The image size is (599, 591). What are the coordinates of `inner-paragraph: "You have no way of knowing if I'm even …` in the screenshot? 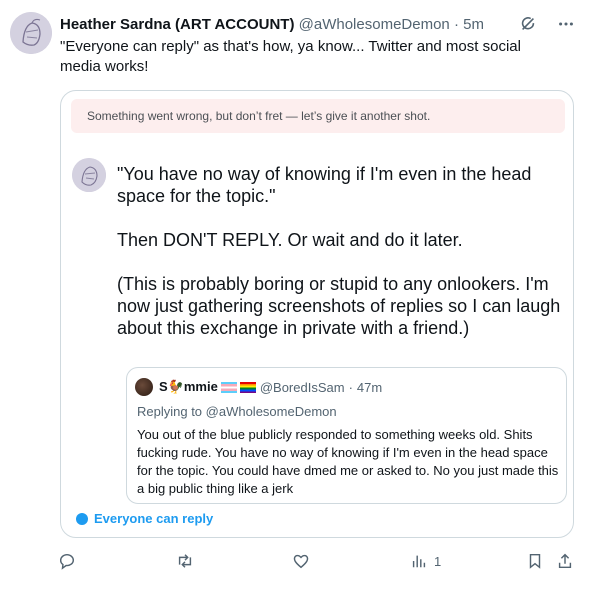 It's located at (324, 185).